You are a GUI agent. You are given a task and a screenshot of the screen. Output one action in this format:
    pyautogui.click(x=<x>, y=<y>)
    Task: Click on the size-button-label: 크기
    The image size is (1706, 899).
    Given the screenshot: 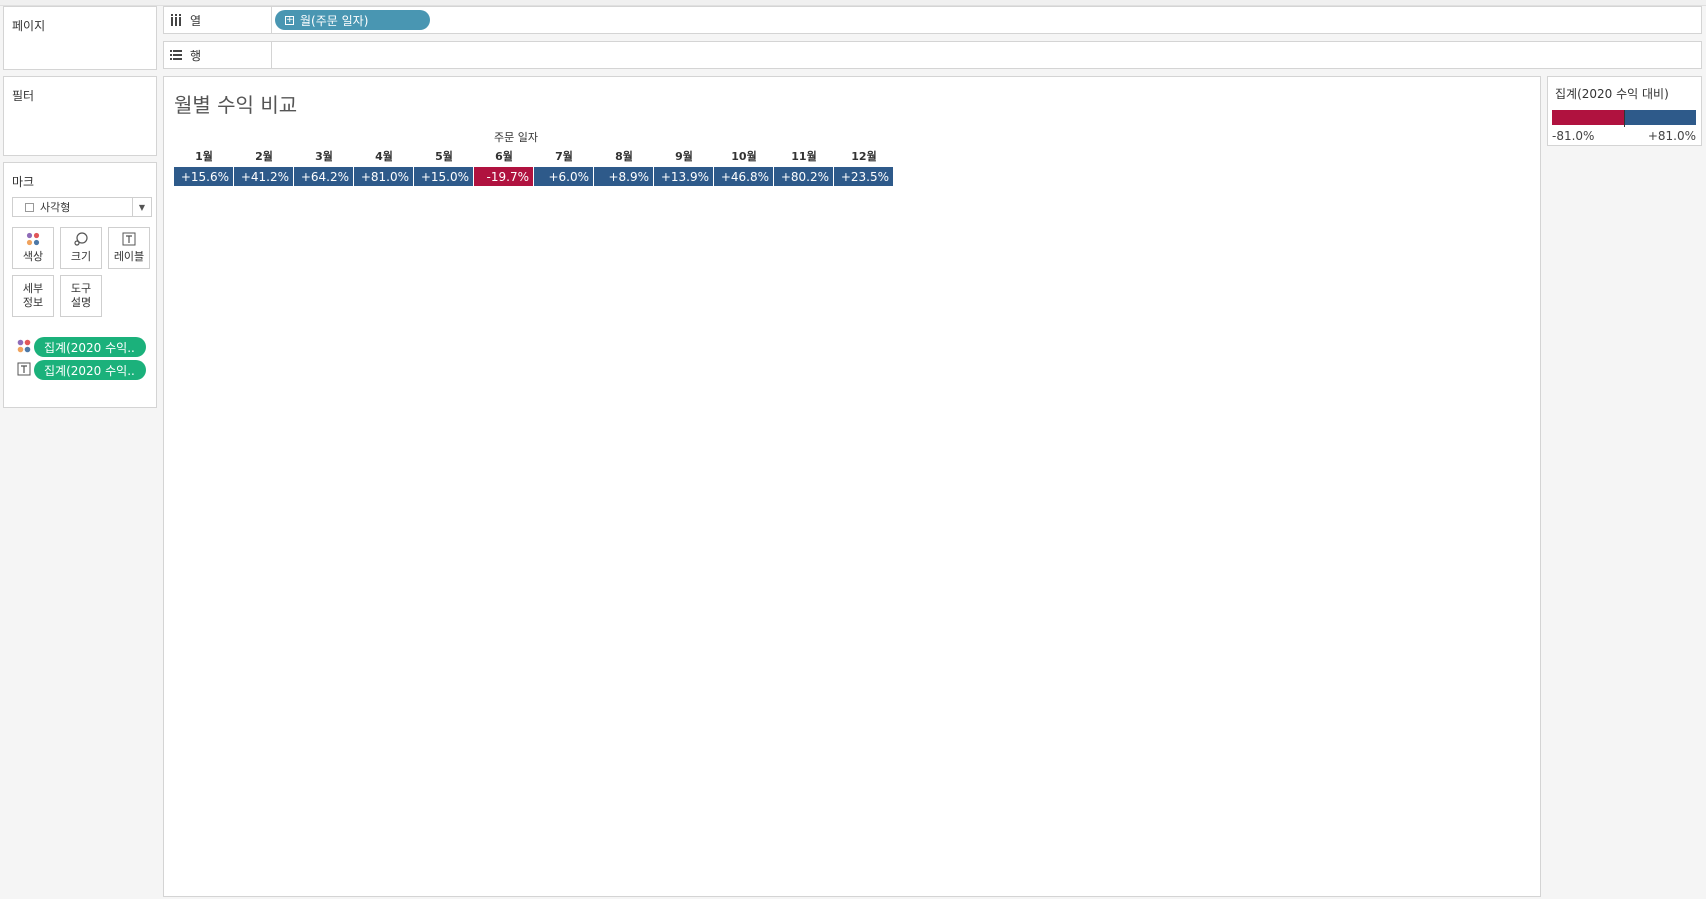 What is the action you would take?
    pyautogui.click(x=81, y=256)
    